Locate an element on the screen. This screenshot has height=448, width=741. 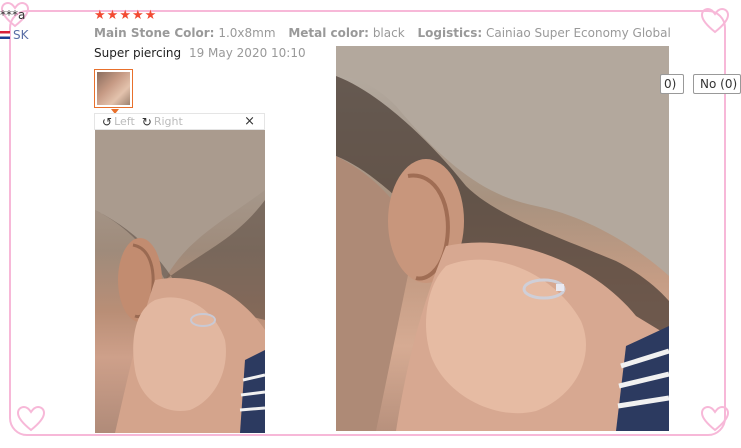
flag-icon is located at coordinates (5, 35).